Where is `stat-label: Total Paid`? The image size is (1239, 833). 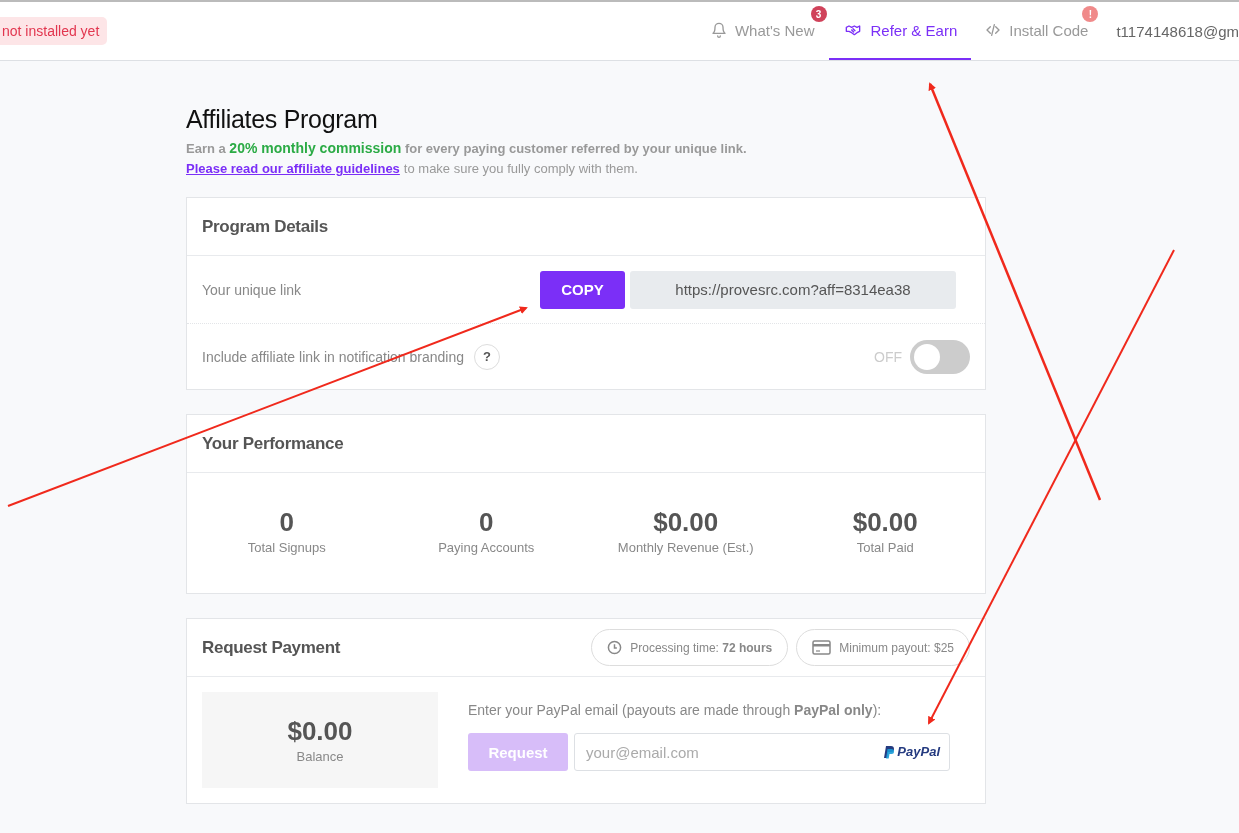 stat-label: Total Paid is located at coordinates (885, 547).